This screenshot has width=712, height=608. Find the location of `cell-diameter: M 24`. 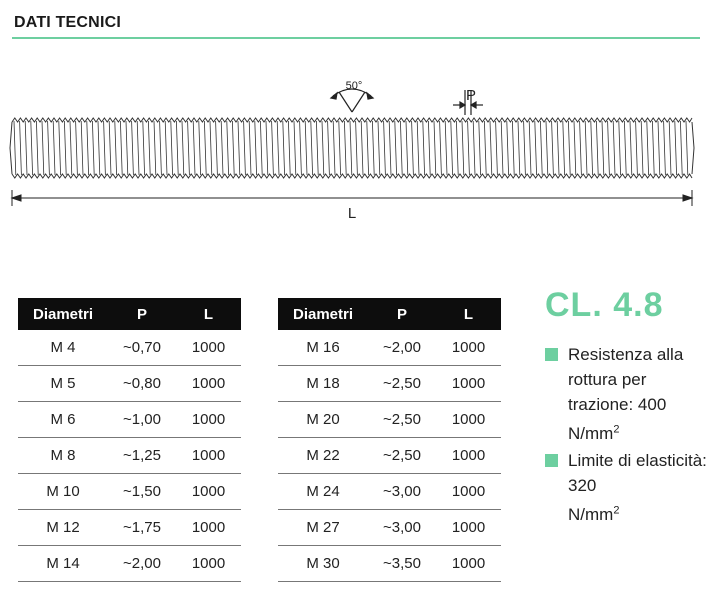

cell-diameter: M 24 is located at coordinates (323, 491).